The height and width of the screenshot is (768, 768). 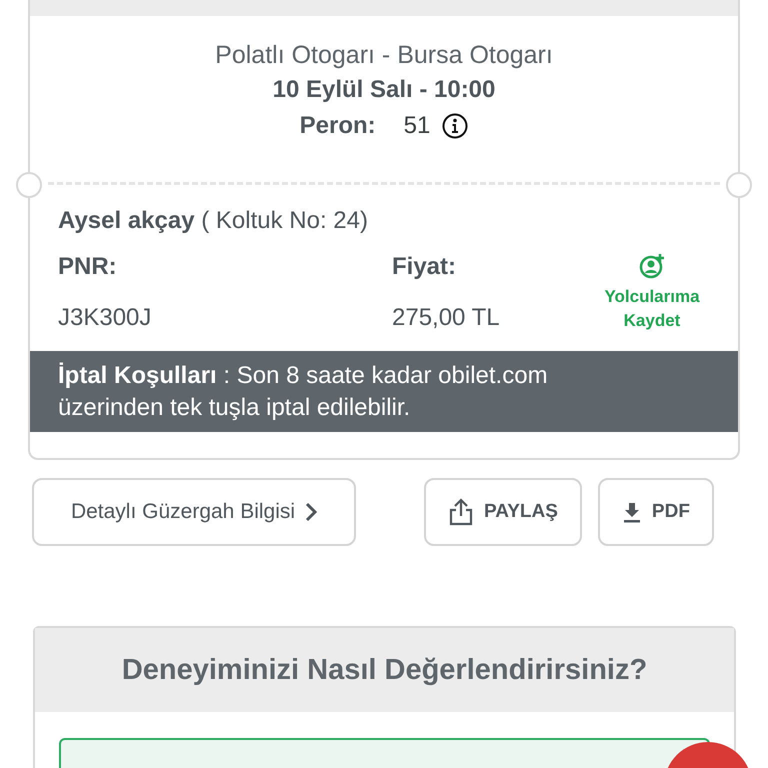 What do you see at coordinates (384, 670) in the screenshot?
I see `rating-title: Deneyiminizi Nasıl Değerlendirirsiniz?` at bounding box center [384, 670].